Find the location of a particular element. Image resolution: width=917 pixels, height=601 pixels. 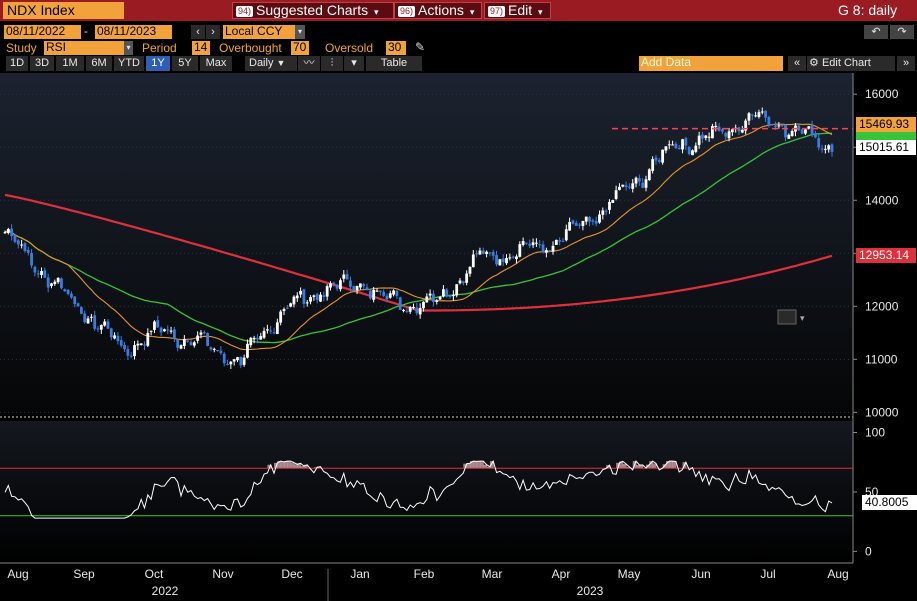

redo-icon: ↷ is located at coordinates (902, 32).